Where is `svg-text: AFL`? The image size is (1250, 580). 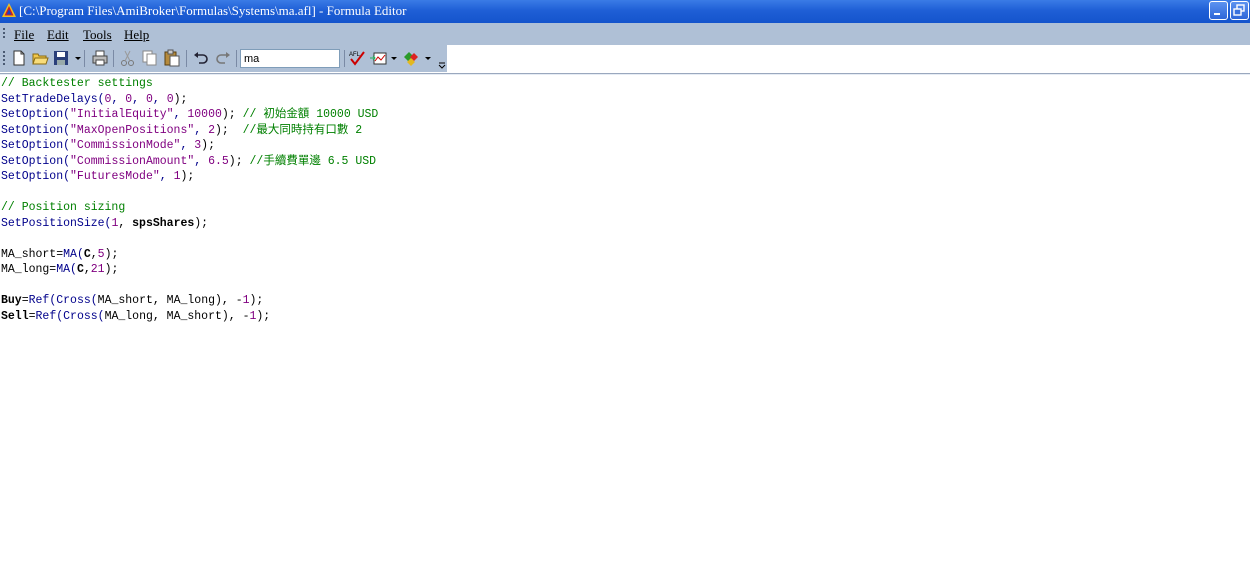
svg-text: AFL is located at coordinates (355, 55).